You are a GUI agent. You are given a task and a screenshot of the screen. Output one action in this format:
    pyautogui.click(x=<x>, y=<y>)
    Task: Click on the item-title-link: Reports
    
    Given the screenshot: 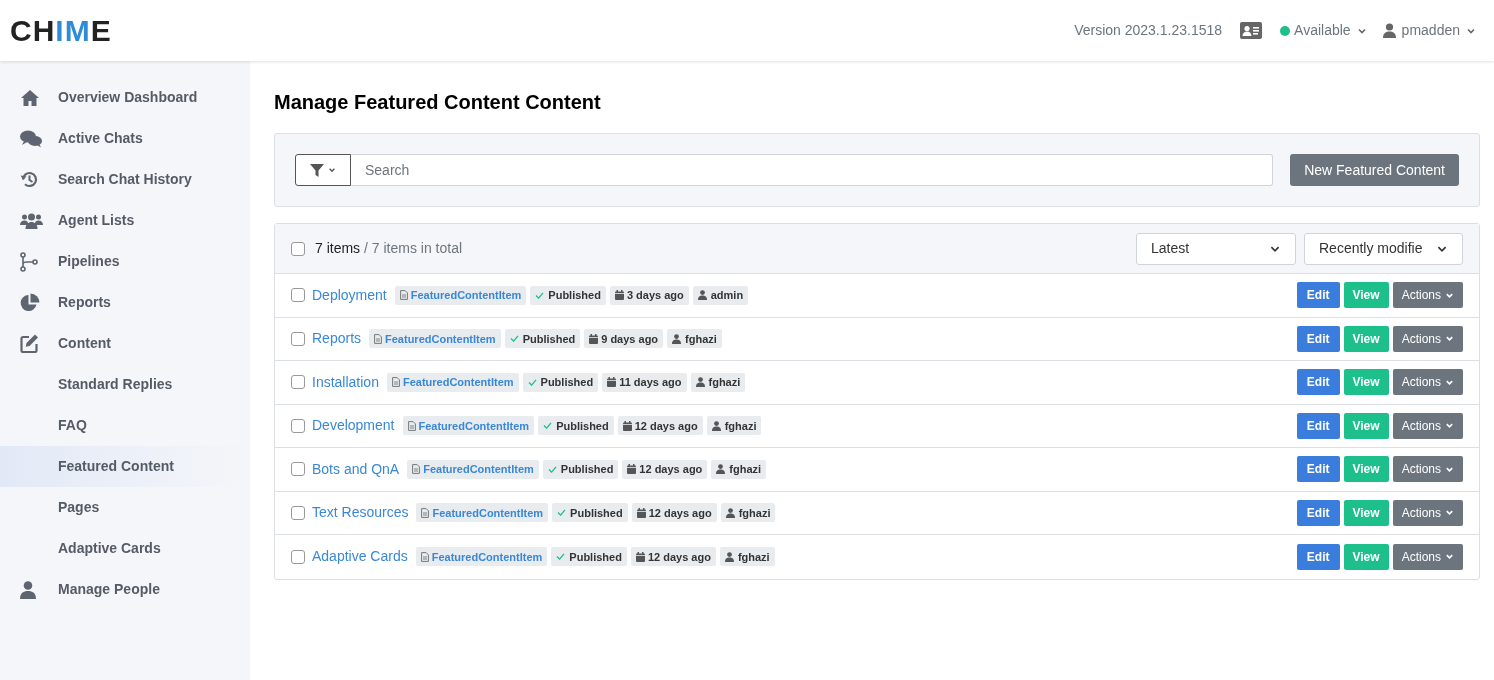 What is the action you would take?
    pyautogui.click(x=337, y=339)
    